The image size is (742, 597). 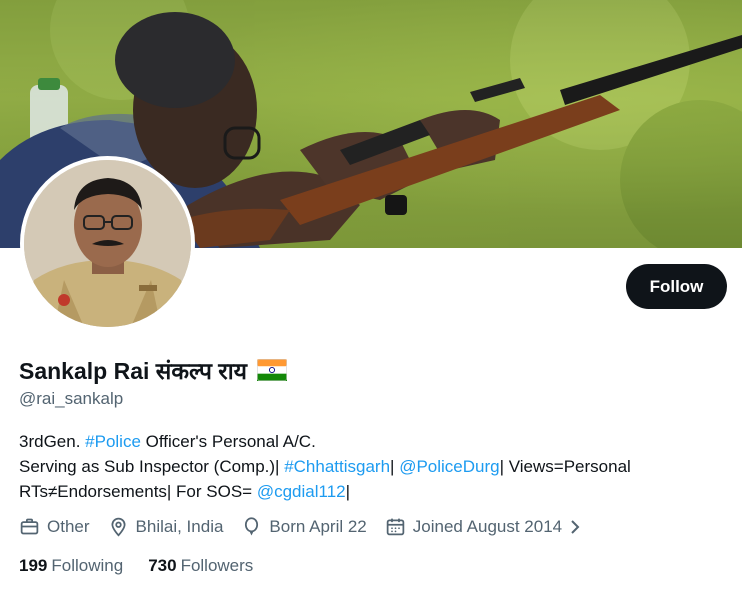 What do you see at coordinates (449, 466) in the screenshot?
I see `mention-link: @PoliceDurg` at bounding box center [449, 466].